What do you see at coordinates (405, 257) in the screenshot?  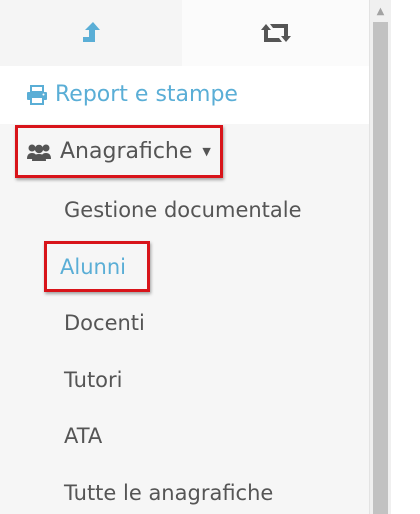 I see `content-area` at bounding box center [405, 257].